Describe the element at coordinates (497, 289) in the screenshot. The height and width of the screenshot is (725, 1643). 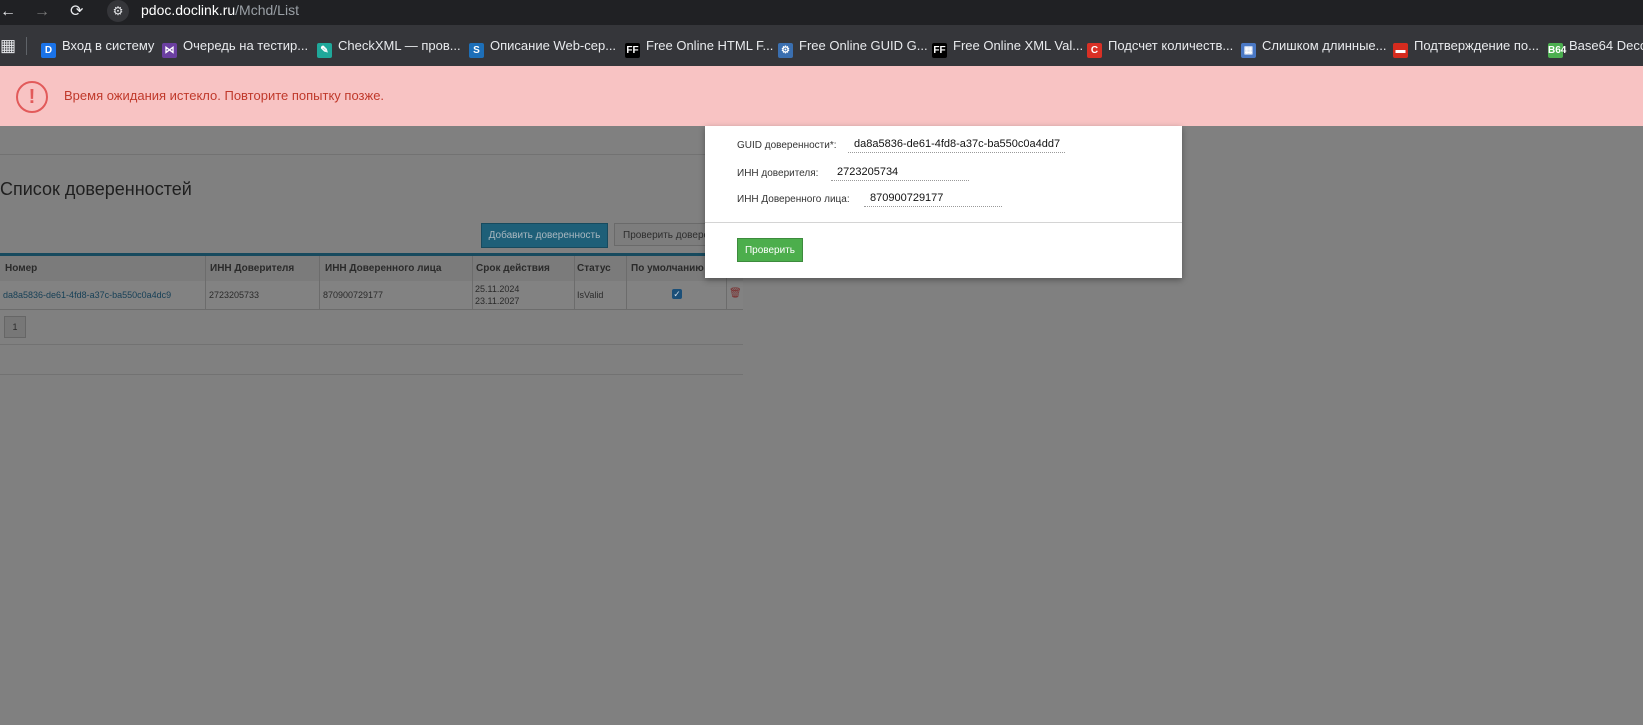
I see `cell-valid-from: 25.11.2024` at that location.